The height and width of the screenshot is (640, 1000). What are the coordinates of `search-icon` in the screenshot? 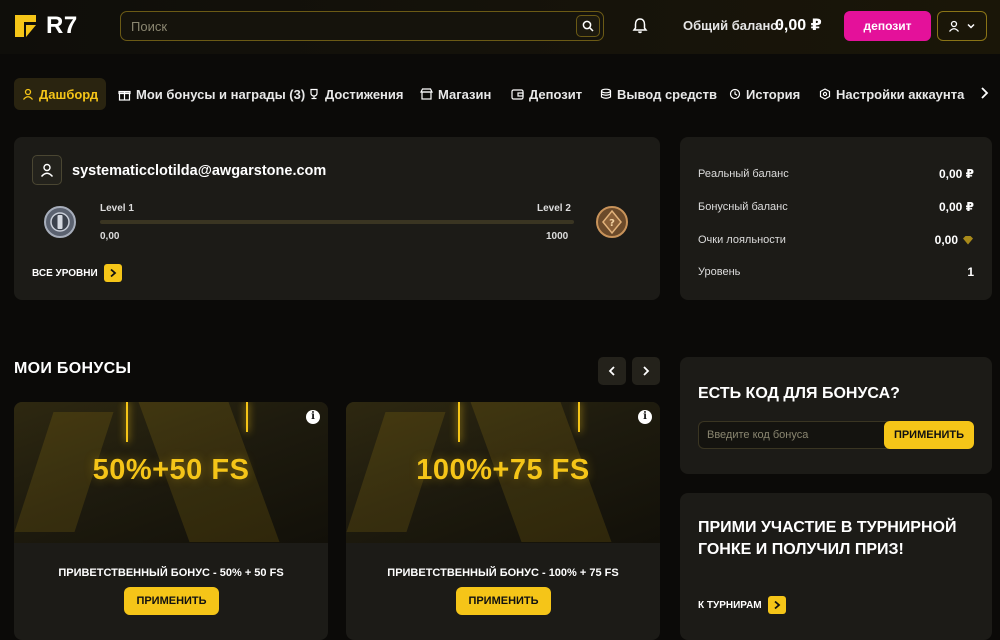 It's located at (588, 26).